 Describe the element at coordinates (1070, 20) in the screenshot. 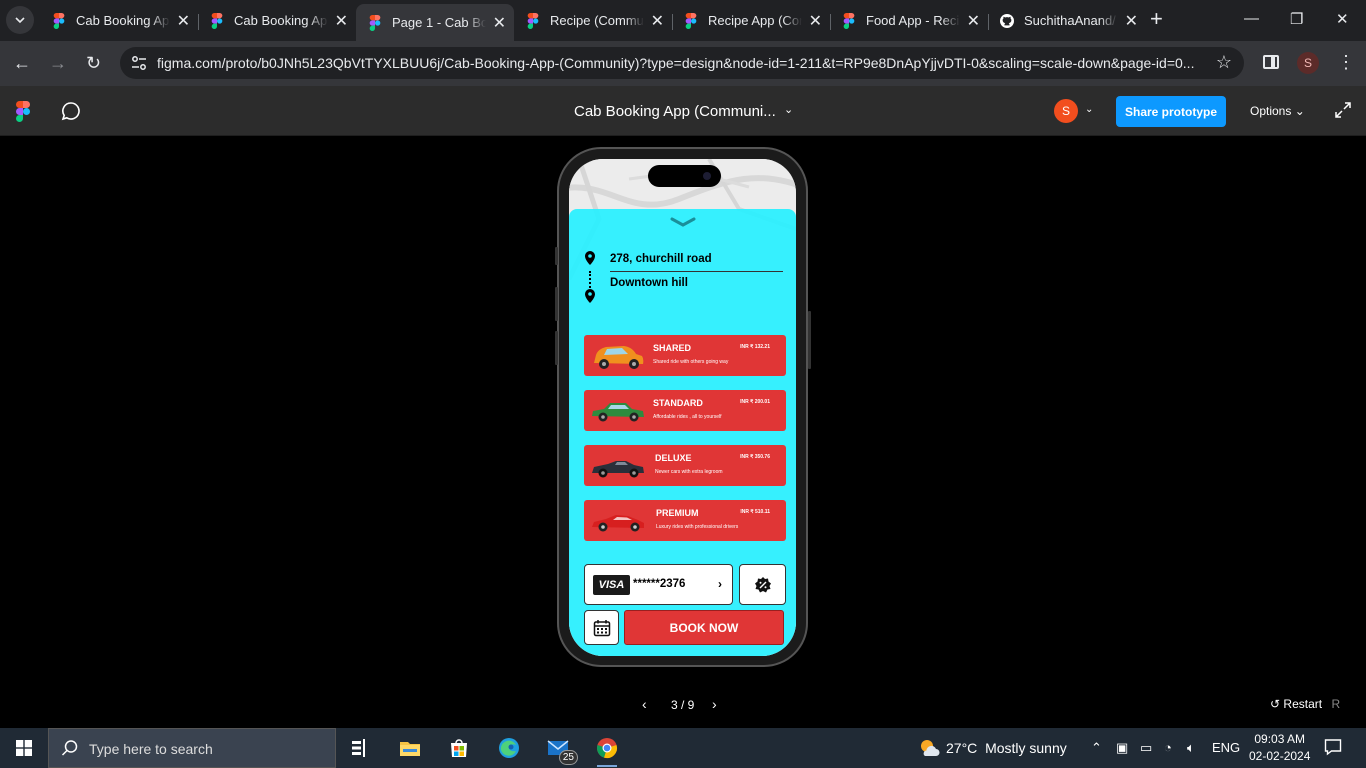

I see `tab-title: SuchithaAnand/` at that location.